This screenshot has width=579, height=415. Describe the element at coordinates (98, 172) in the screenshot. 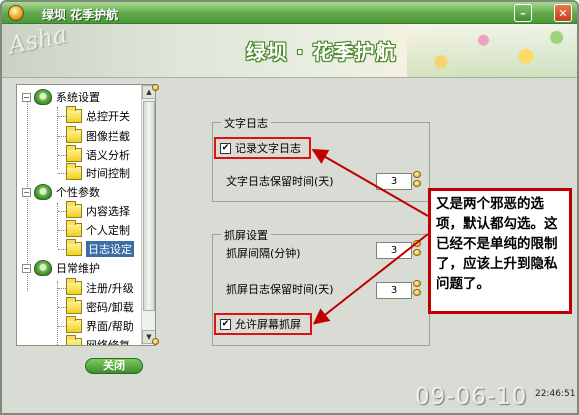

I see `tree-item-time-control: 时间控制` at that location.